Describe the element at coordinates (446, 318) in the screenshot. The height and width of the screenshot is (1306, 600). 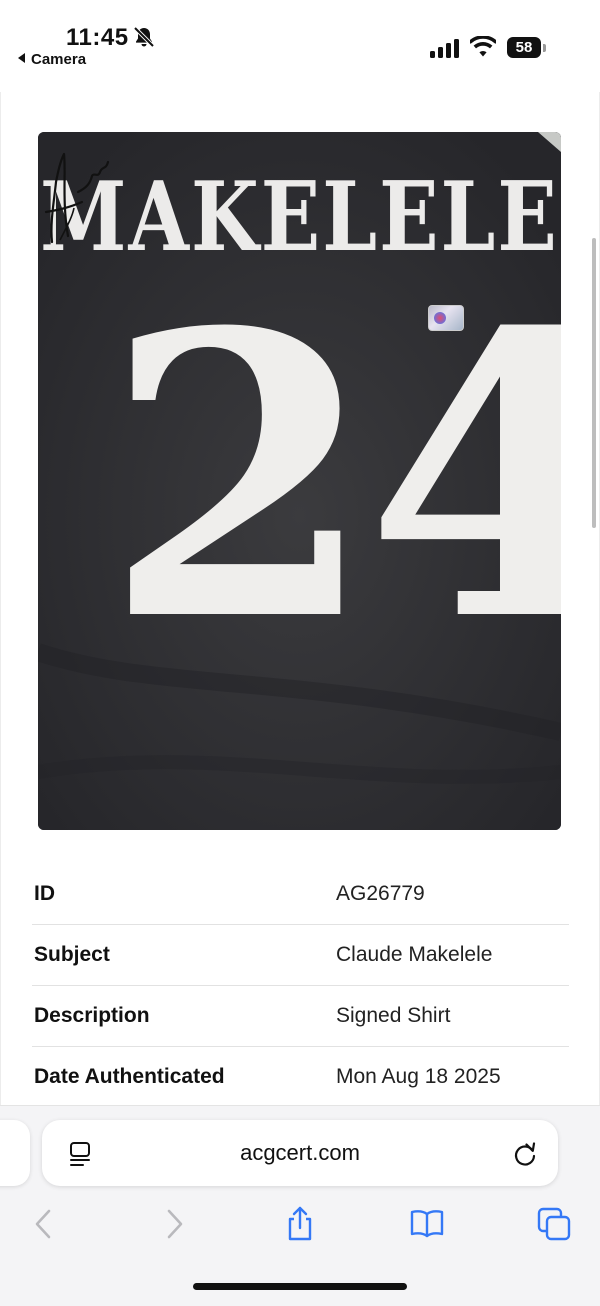
I see `hologram-sticker` at that location.